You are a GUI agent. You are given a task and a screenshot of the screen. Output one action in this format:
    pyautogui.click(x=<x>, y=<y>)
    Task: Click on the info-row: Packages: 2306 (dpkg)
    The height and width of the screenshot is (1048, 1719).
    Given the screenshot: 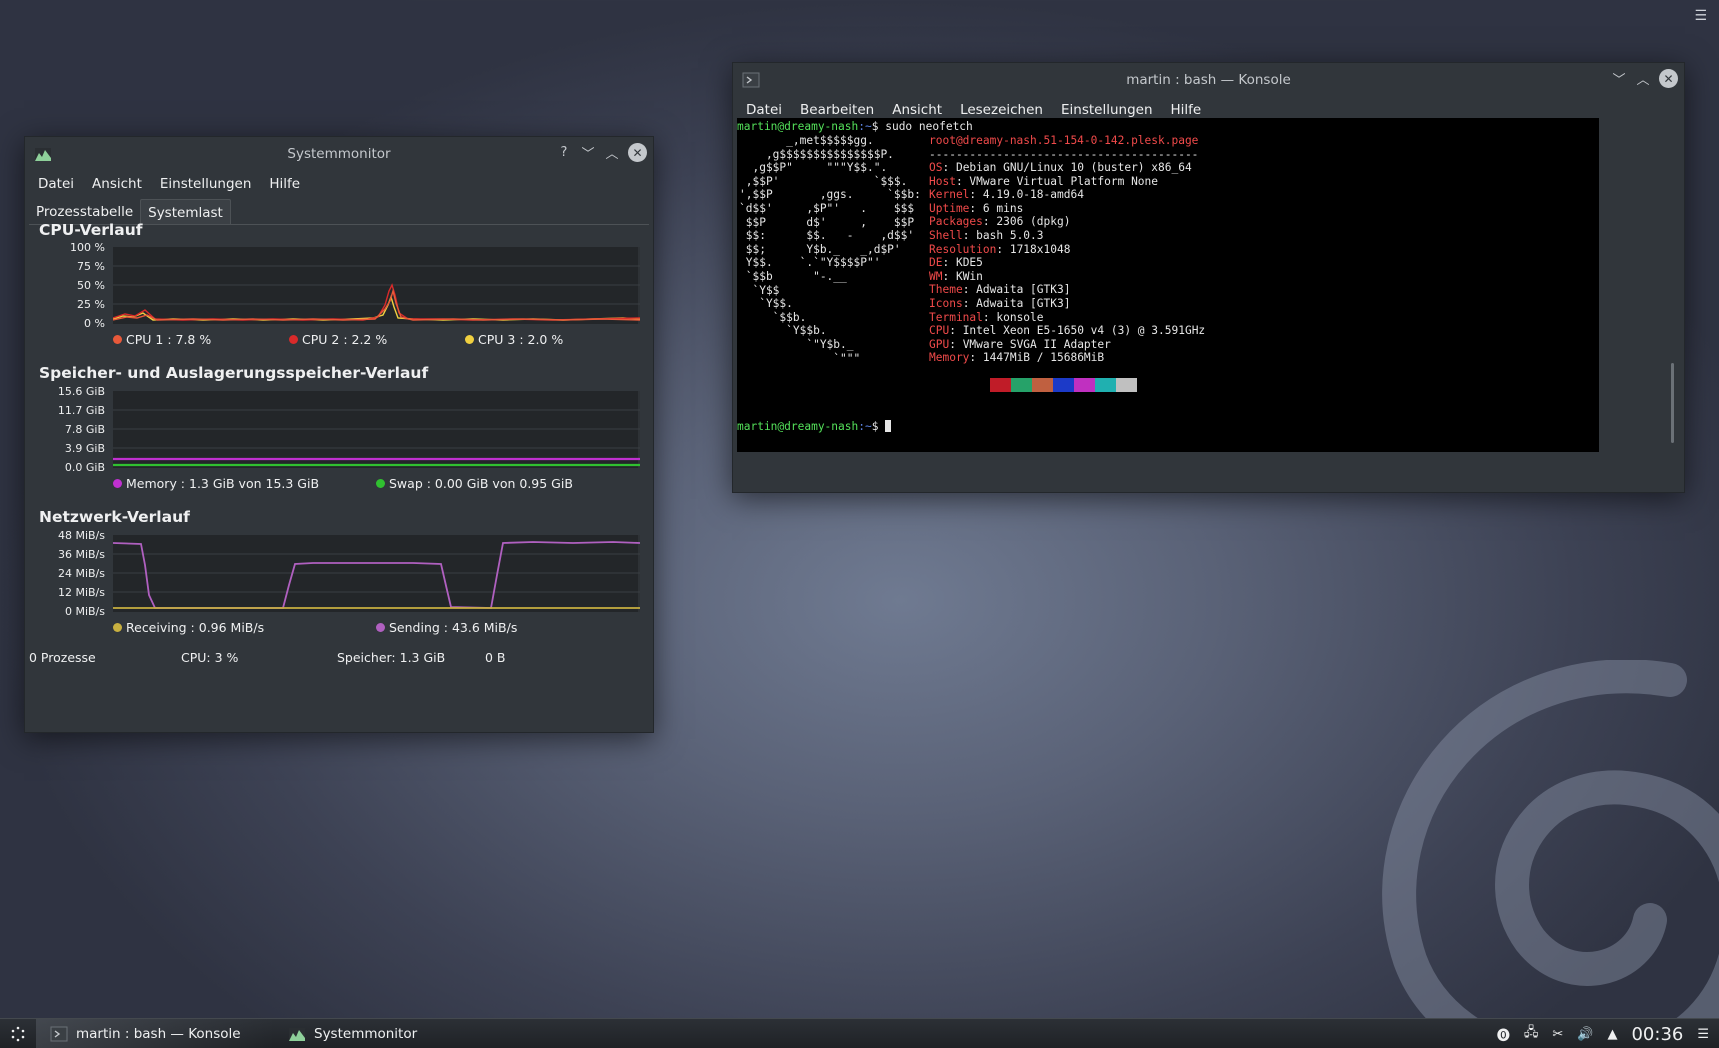 What is the action you would take?
    pyautogui.click(x=1067, y=222)
    